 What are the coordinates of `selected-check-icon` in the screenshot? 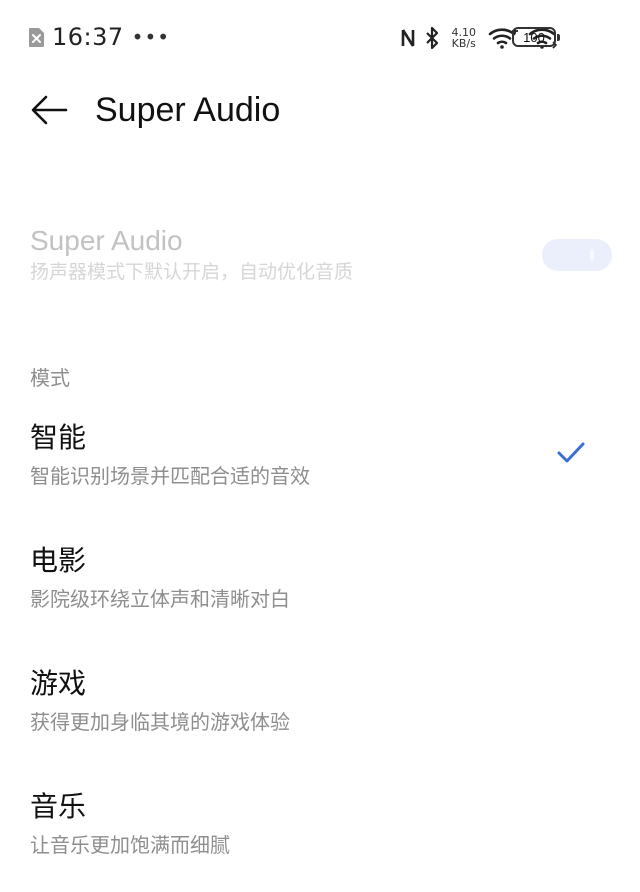 It's located at (571, 453).